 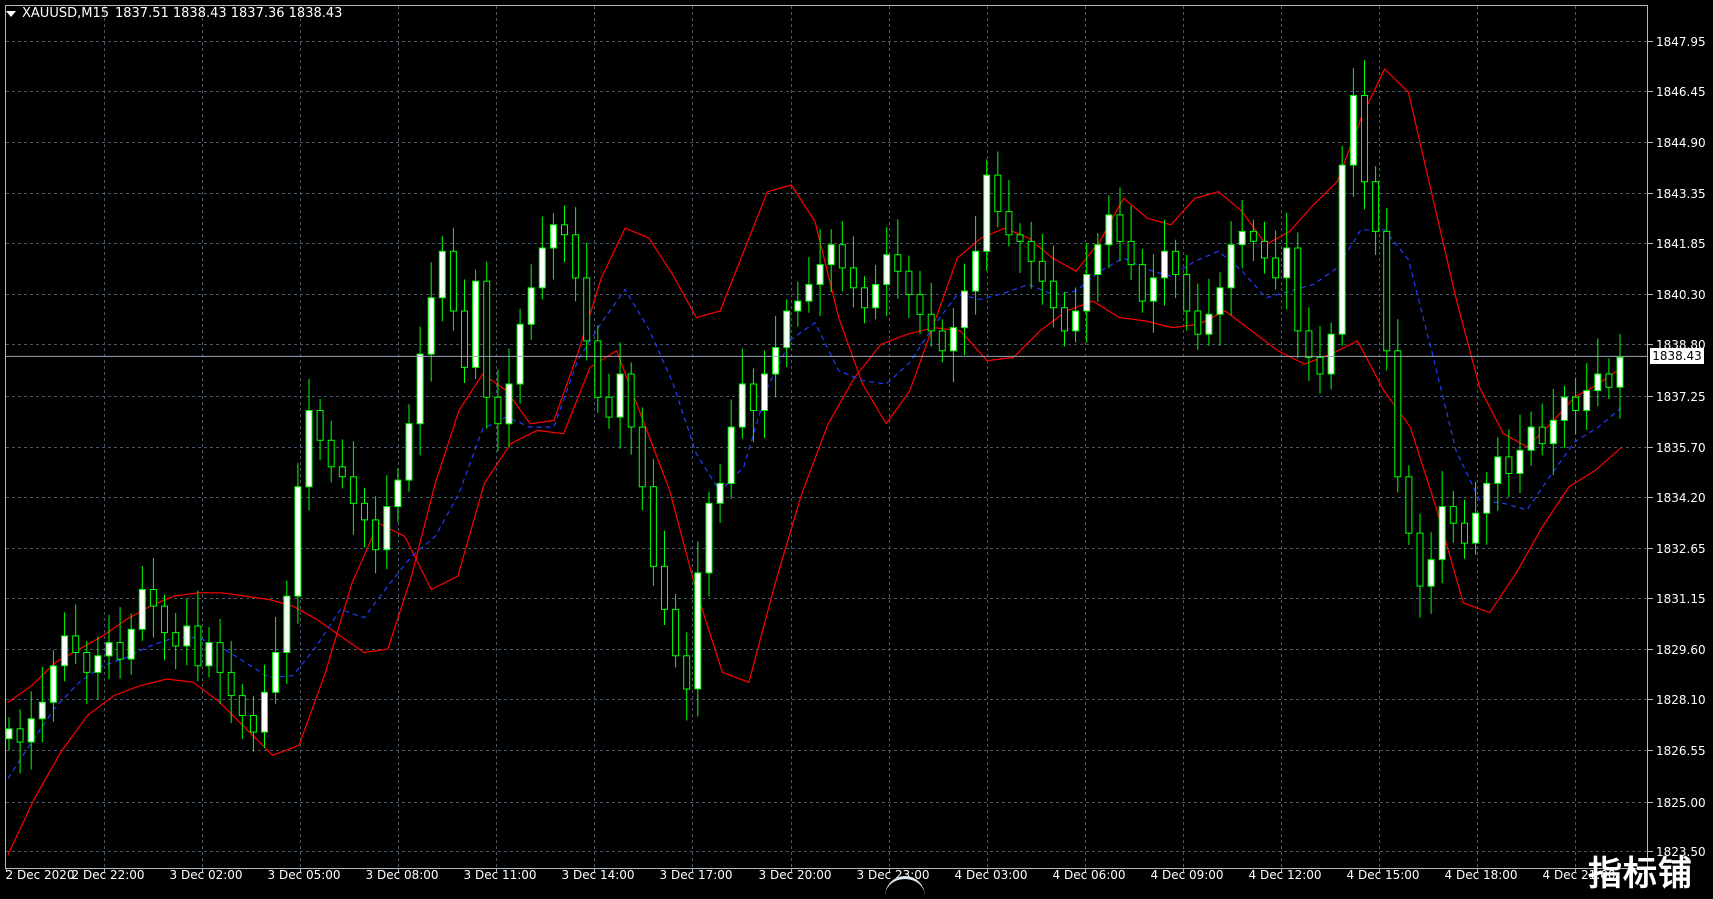 I want to click on time-tick-label: 3 Dec 08:00, so click(x=402, y=875).